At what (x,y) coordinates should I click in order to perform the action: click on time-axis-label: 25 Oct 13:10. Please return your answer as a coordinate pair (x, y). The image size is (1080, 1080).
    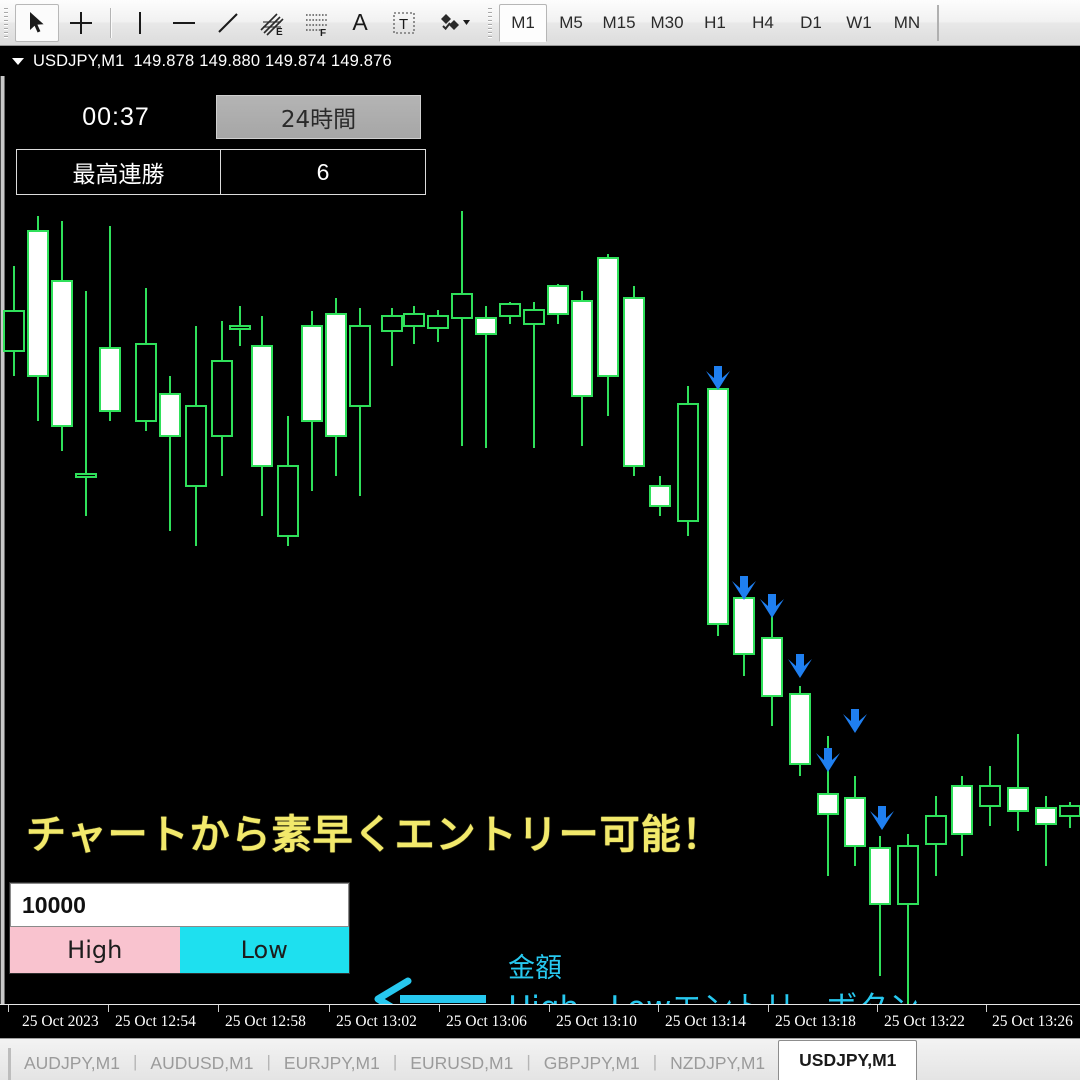
    Looking at the image, I should click on (596, 1021).